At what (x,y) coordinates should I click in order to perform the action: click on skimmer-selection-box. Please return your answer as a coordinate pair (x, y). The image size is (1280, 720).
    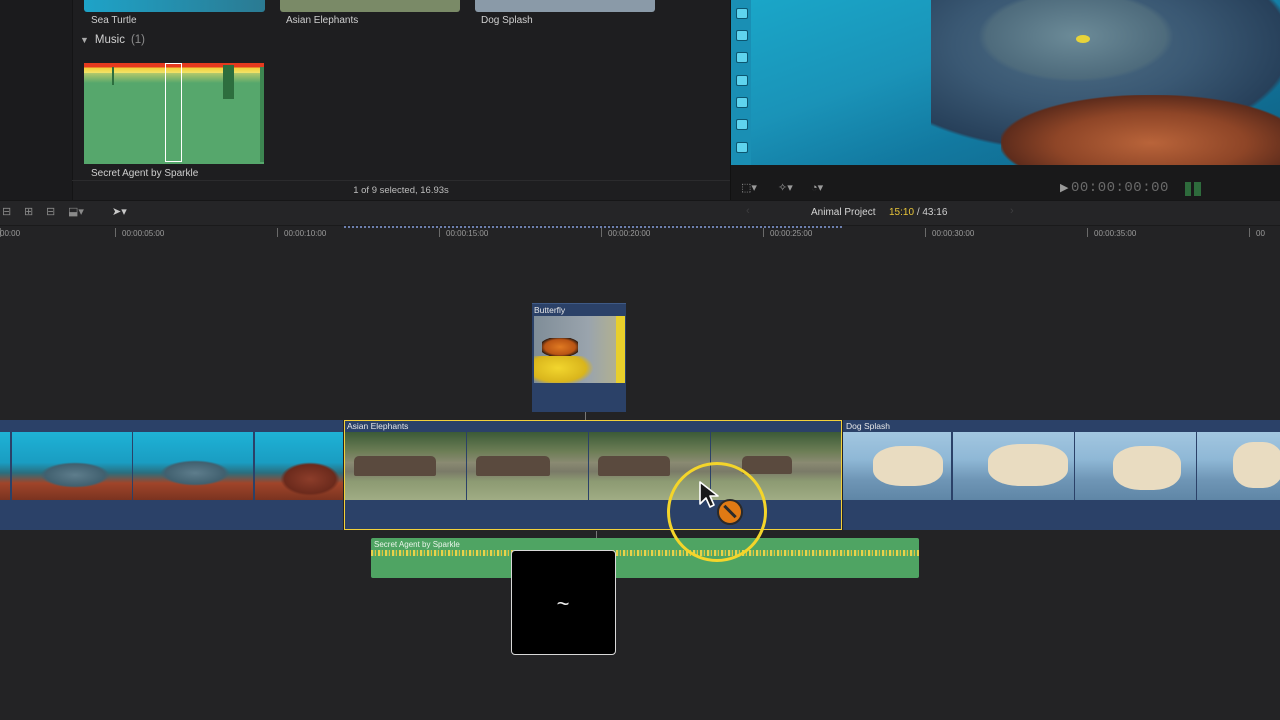
    Looking at the image, I should click on (173, 112).